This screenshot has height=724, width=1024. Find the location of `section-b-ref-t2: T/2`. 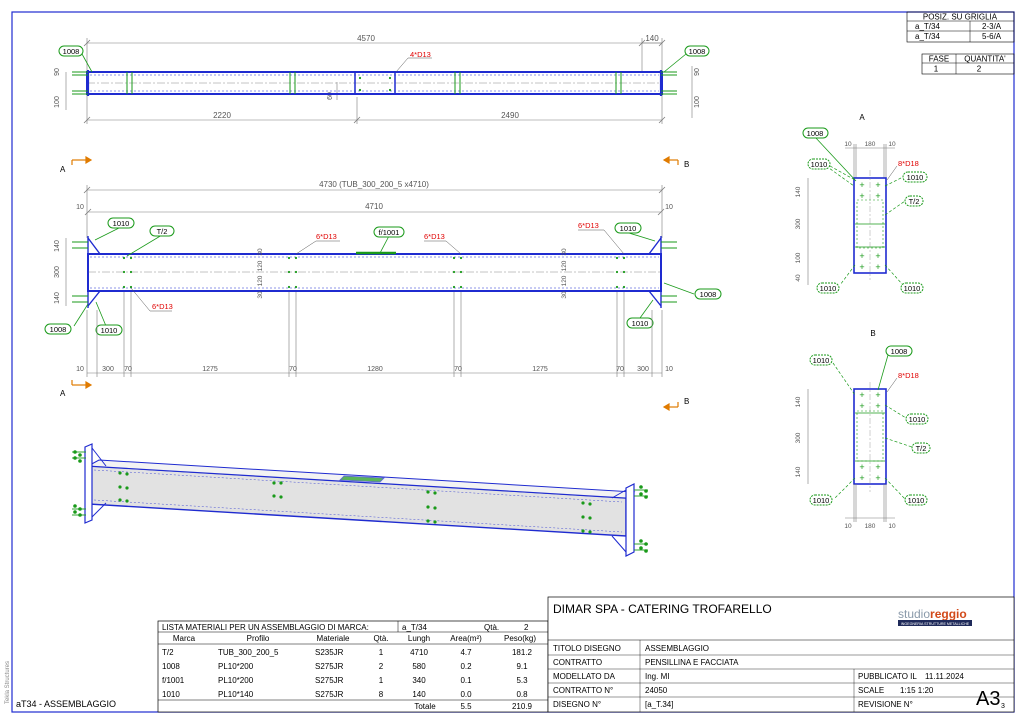

section-b-ref-t2: T/2 is located at coordinates (921, 448).